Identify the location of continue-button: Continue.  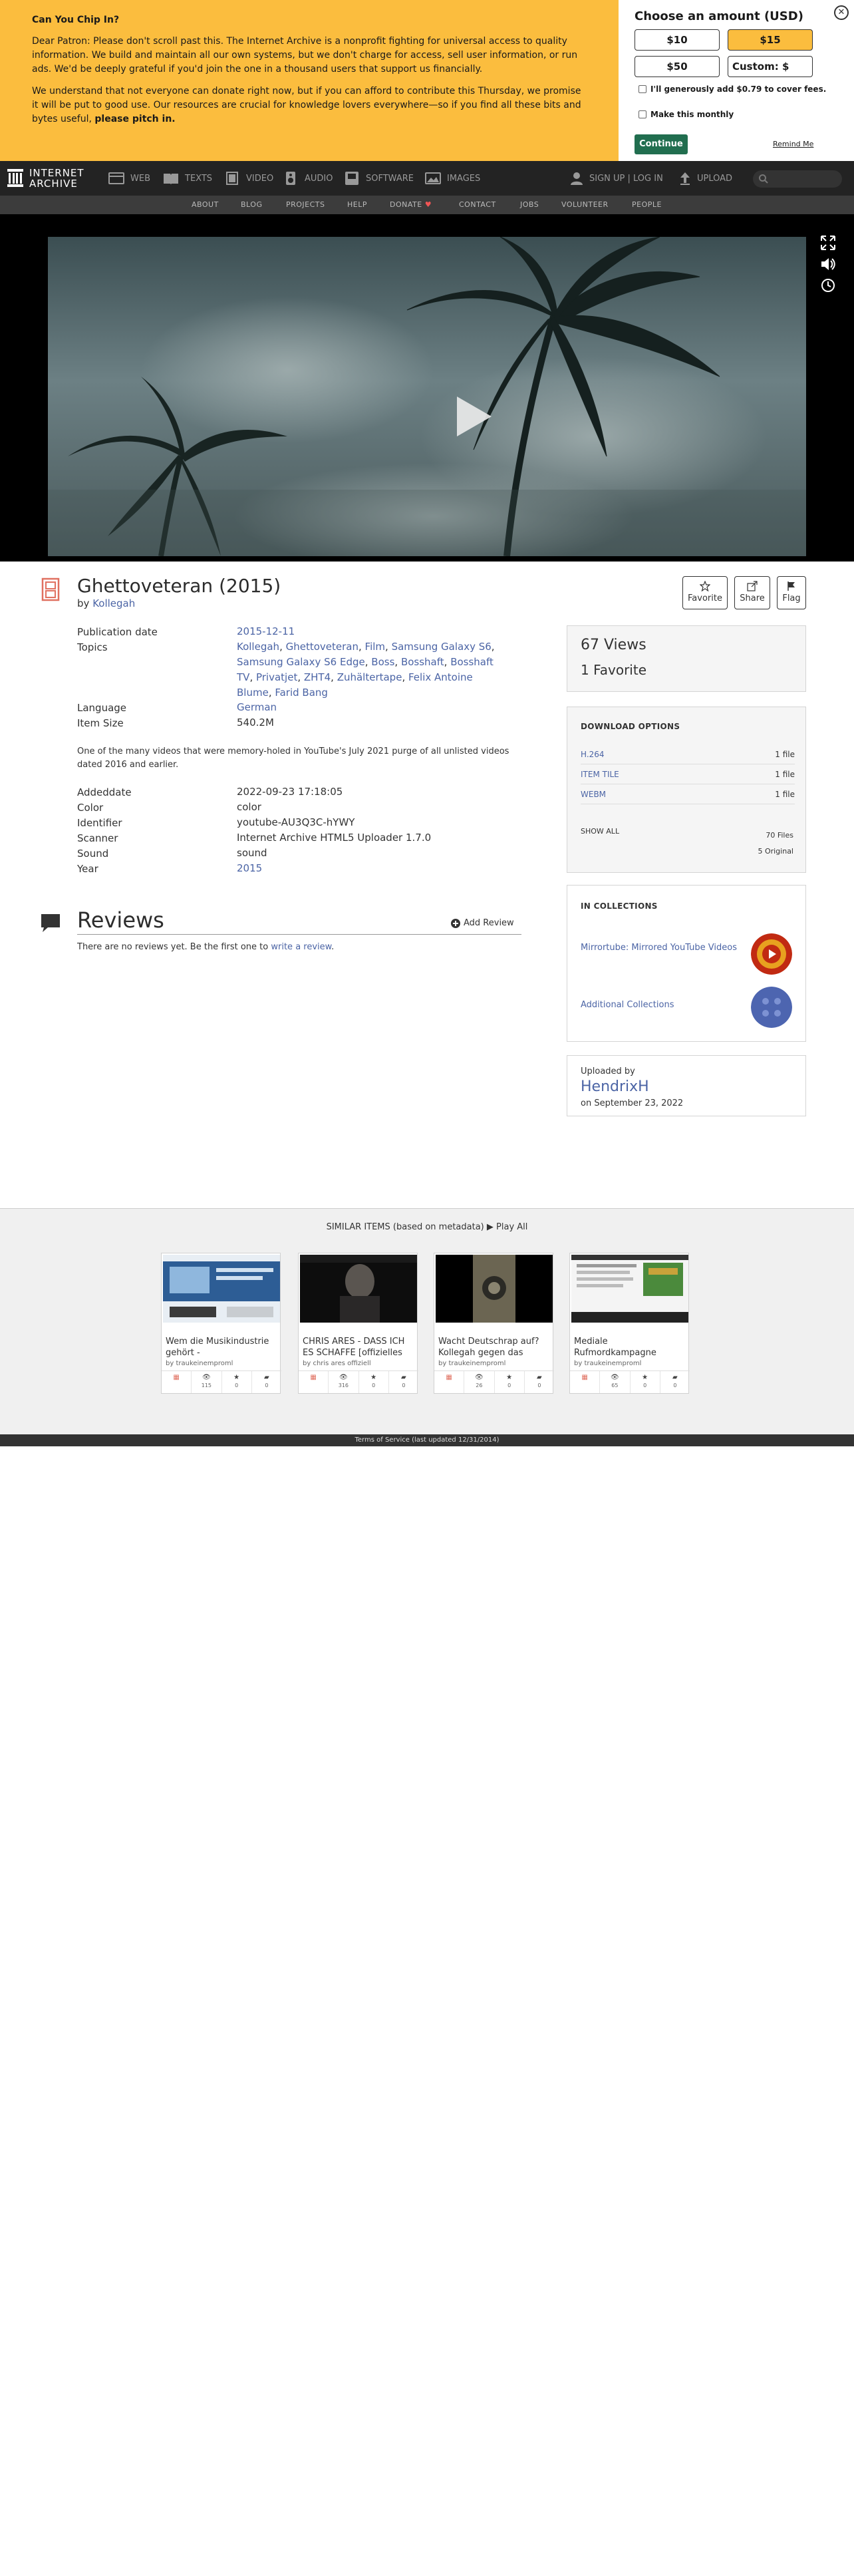
(661, 144).